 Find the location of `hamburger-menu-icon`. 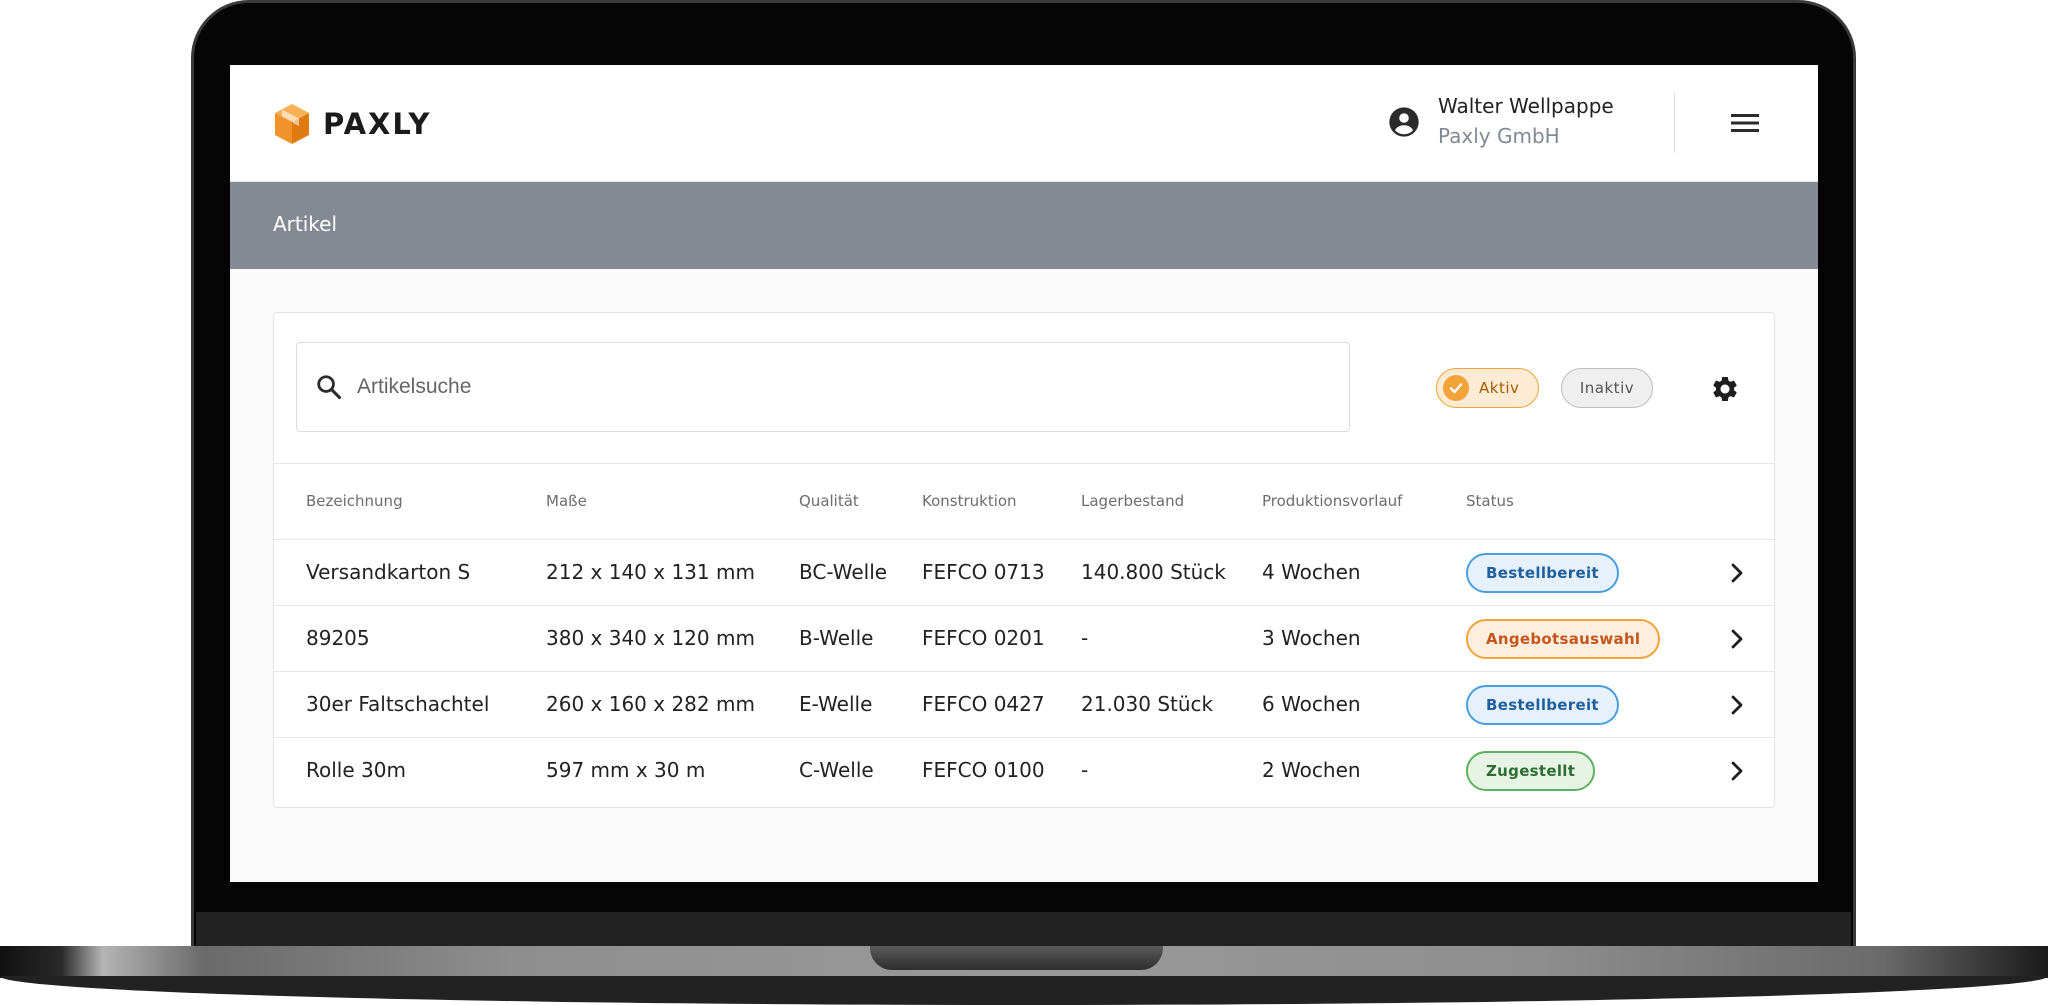

hamburger-menu-icon is located at coordinates (1745, 123).